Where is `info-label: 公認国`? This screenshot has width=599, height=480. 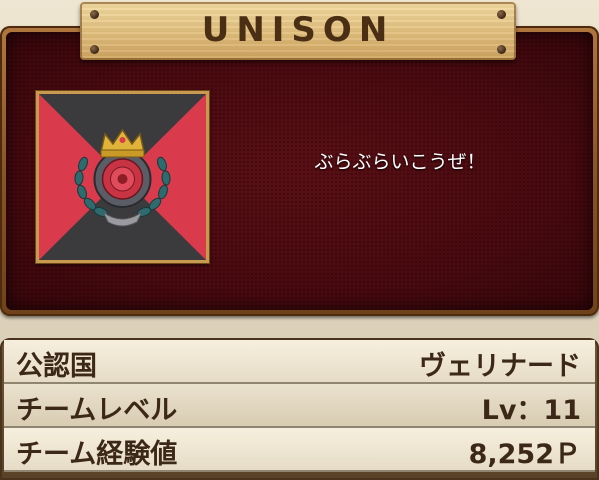 info-label: 公認国 is located at coordinates (56, 366).